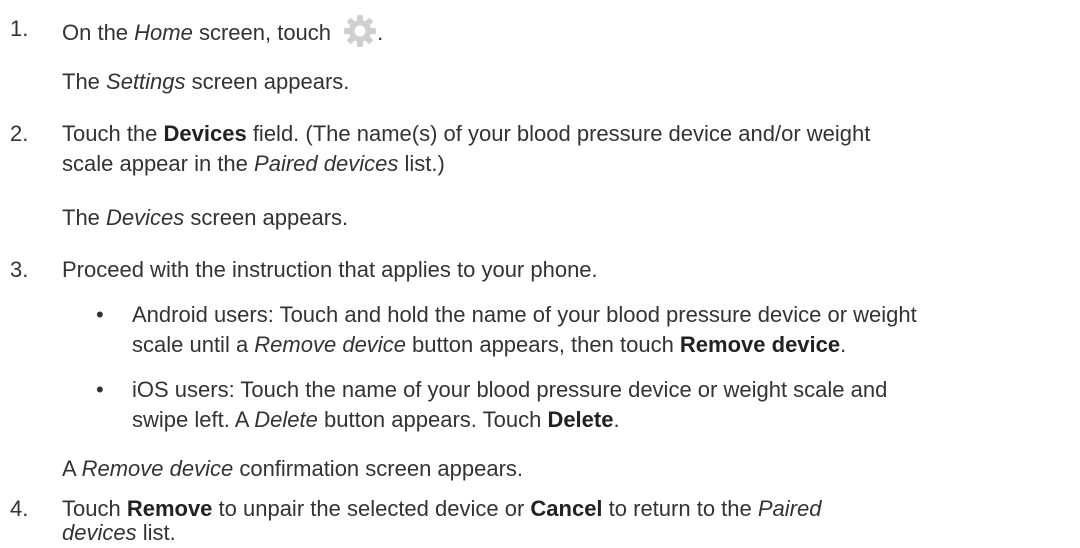 This screenshot has height=548, width=1080. What do you see at coordinates (206, 81) in the screenshot?
I see `step-result: The Settings screen appears.` at bounding box center [206, 81].